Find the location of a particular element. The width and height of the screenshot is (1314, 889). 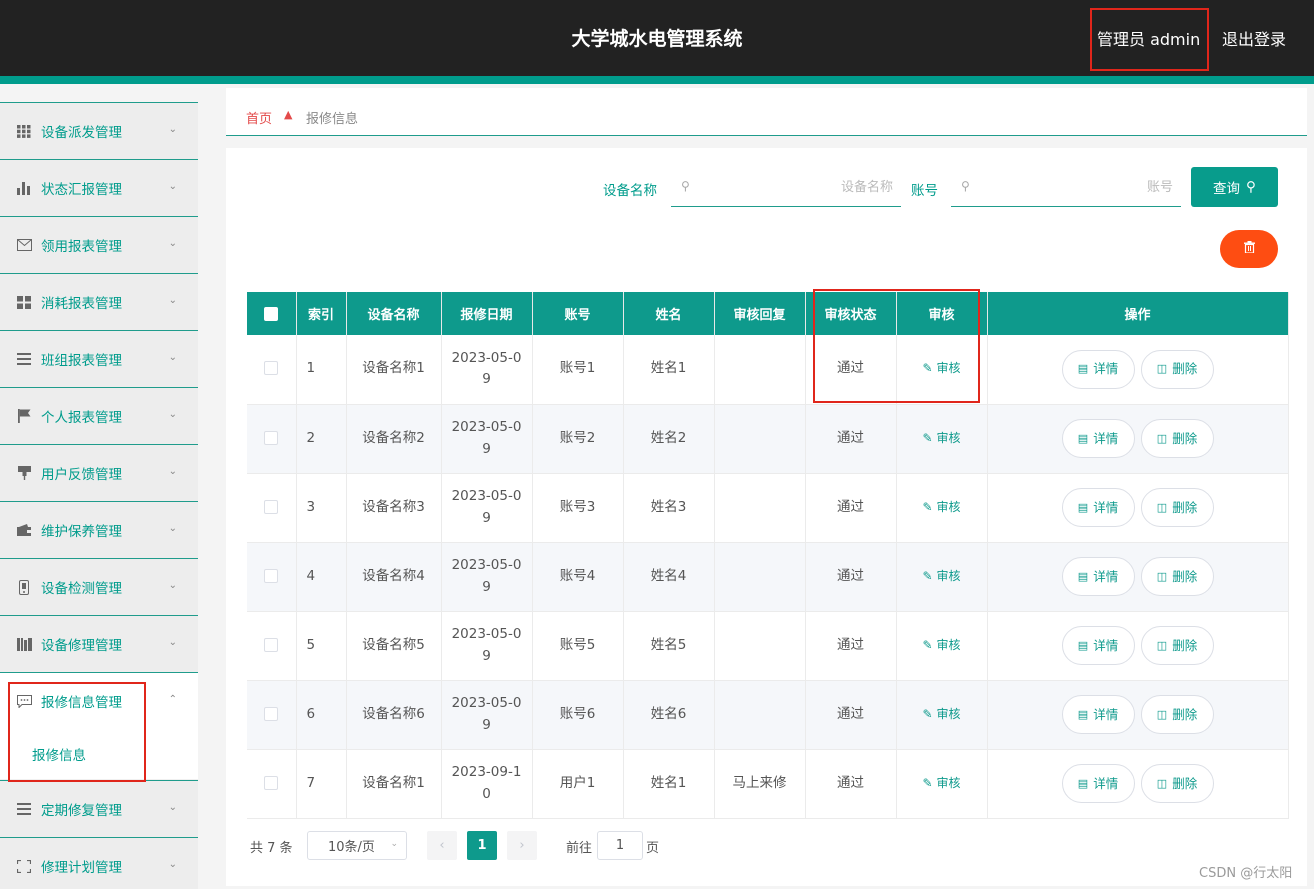

device-name-input is located at coordinates (797, 187).